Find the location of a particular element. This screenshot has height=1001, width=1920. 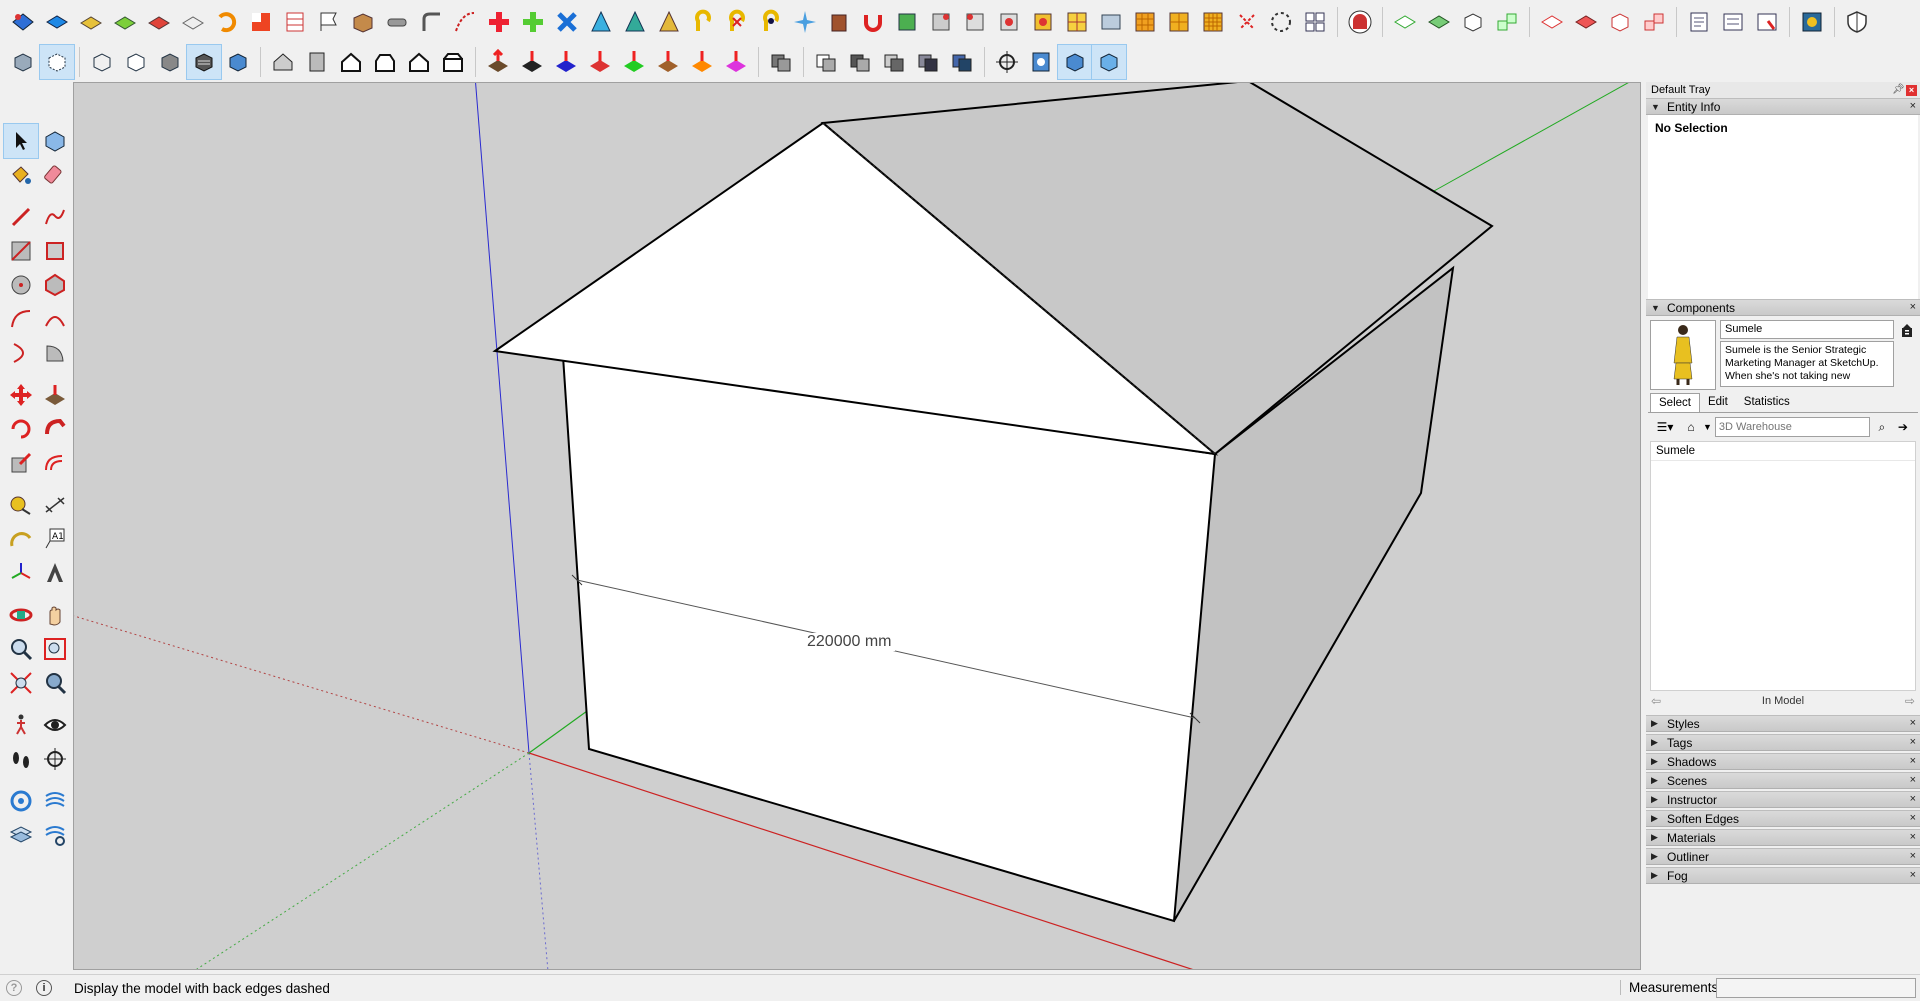

box-icon is located at coordinates (363, 22).